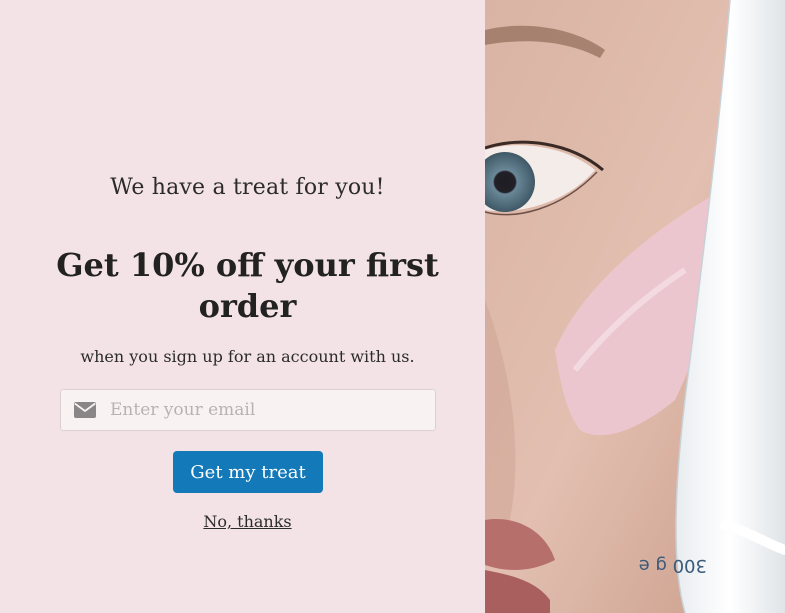  What do you see at coordinates (248, 472) in the screenshot?
I see `get-treat-button: Get my treat` at bounding box center [248, 472].